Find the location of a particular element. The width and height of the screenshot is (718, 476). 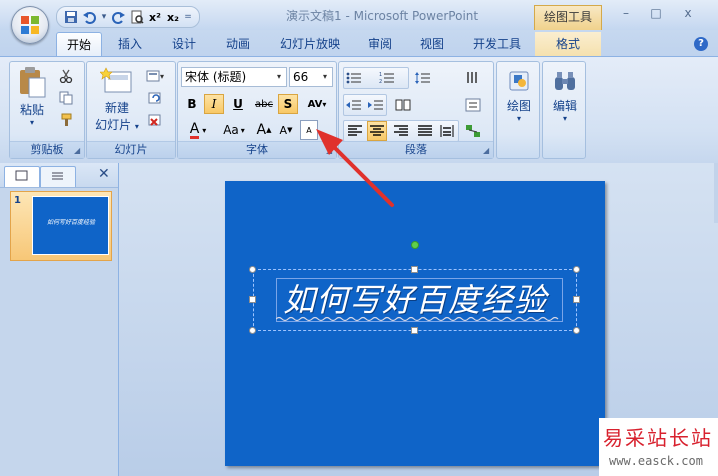

annotation-arrow-icon is located at coordinates (355, 168).